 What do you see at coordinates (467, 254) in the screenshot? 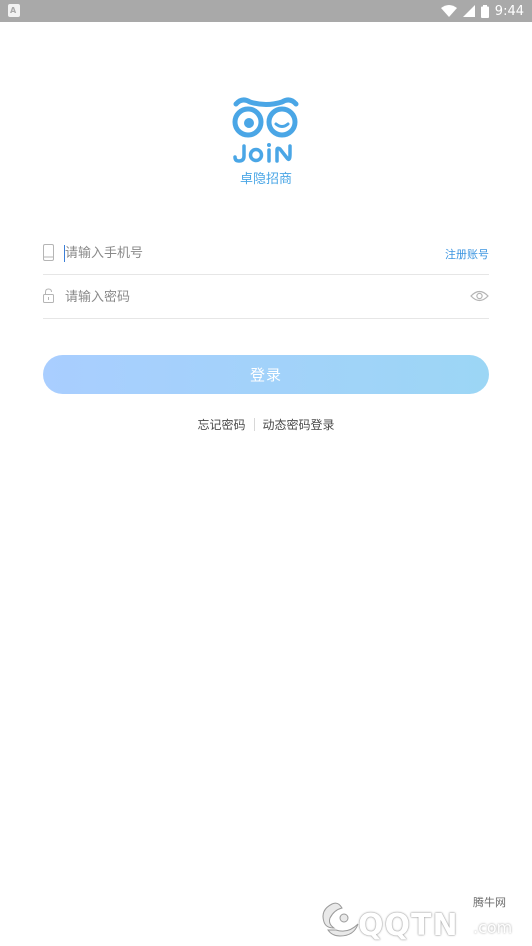
I see `register-link: 注册账号` at bounding box center [467, 254].